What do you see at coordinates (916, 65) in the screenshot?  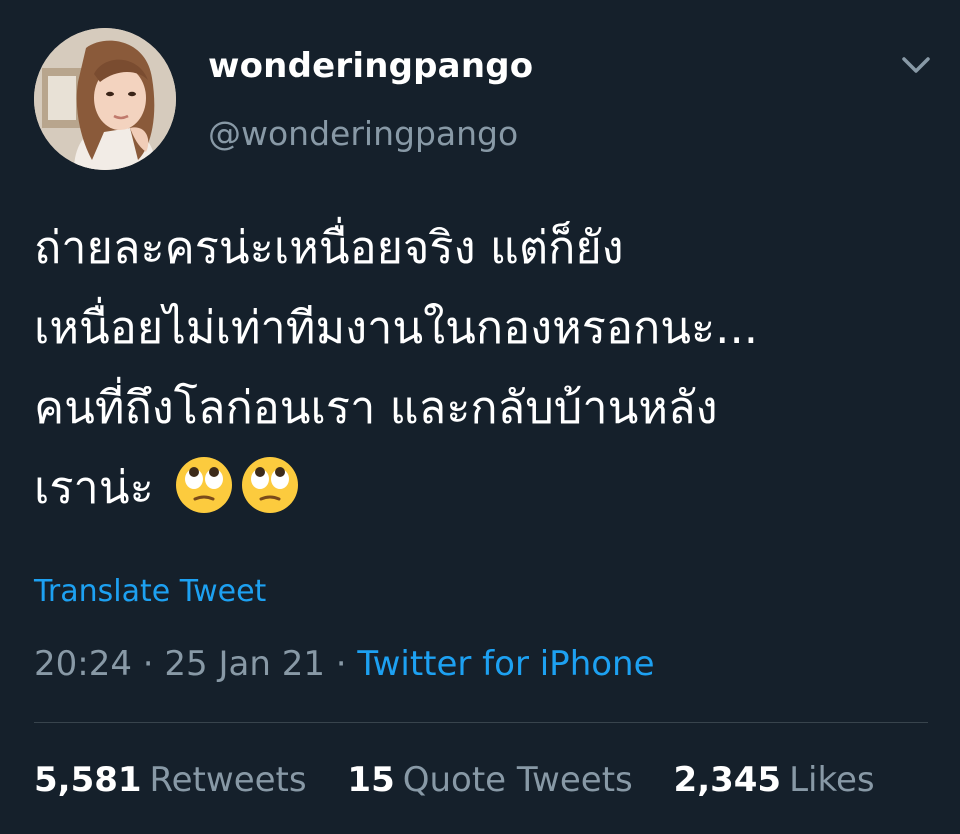 I see `chevron-down-icon` at bounding box center [916, 65].